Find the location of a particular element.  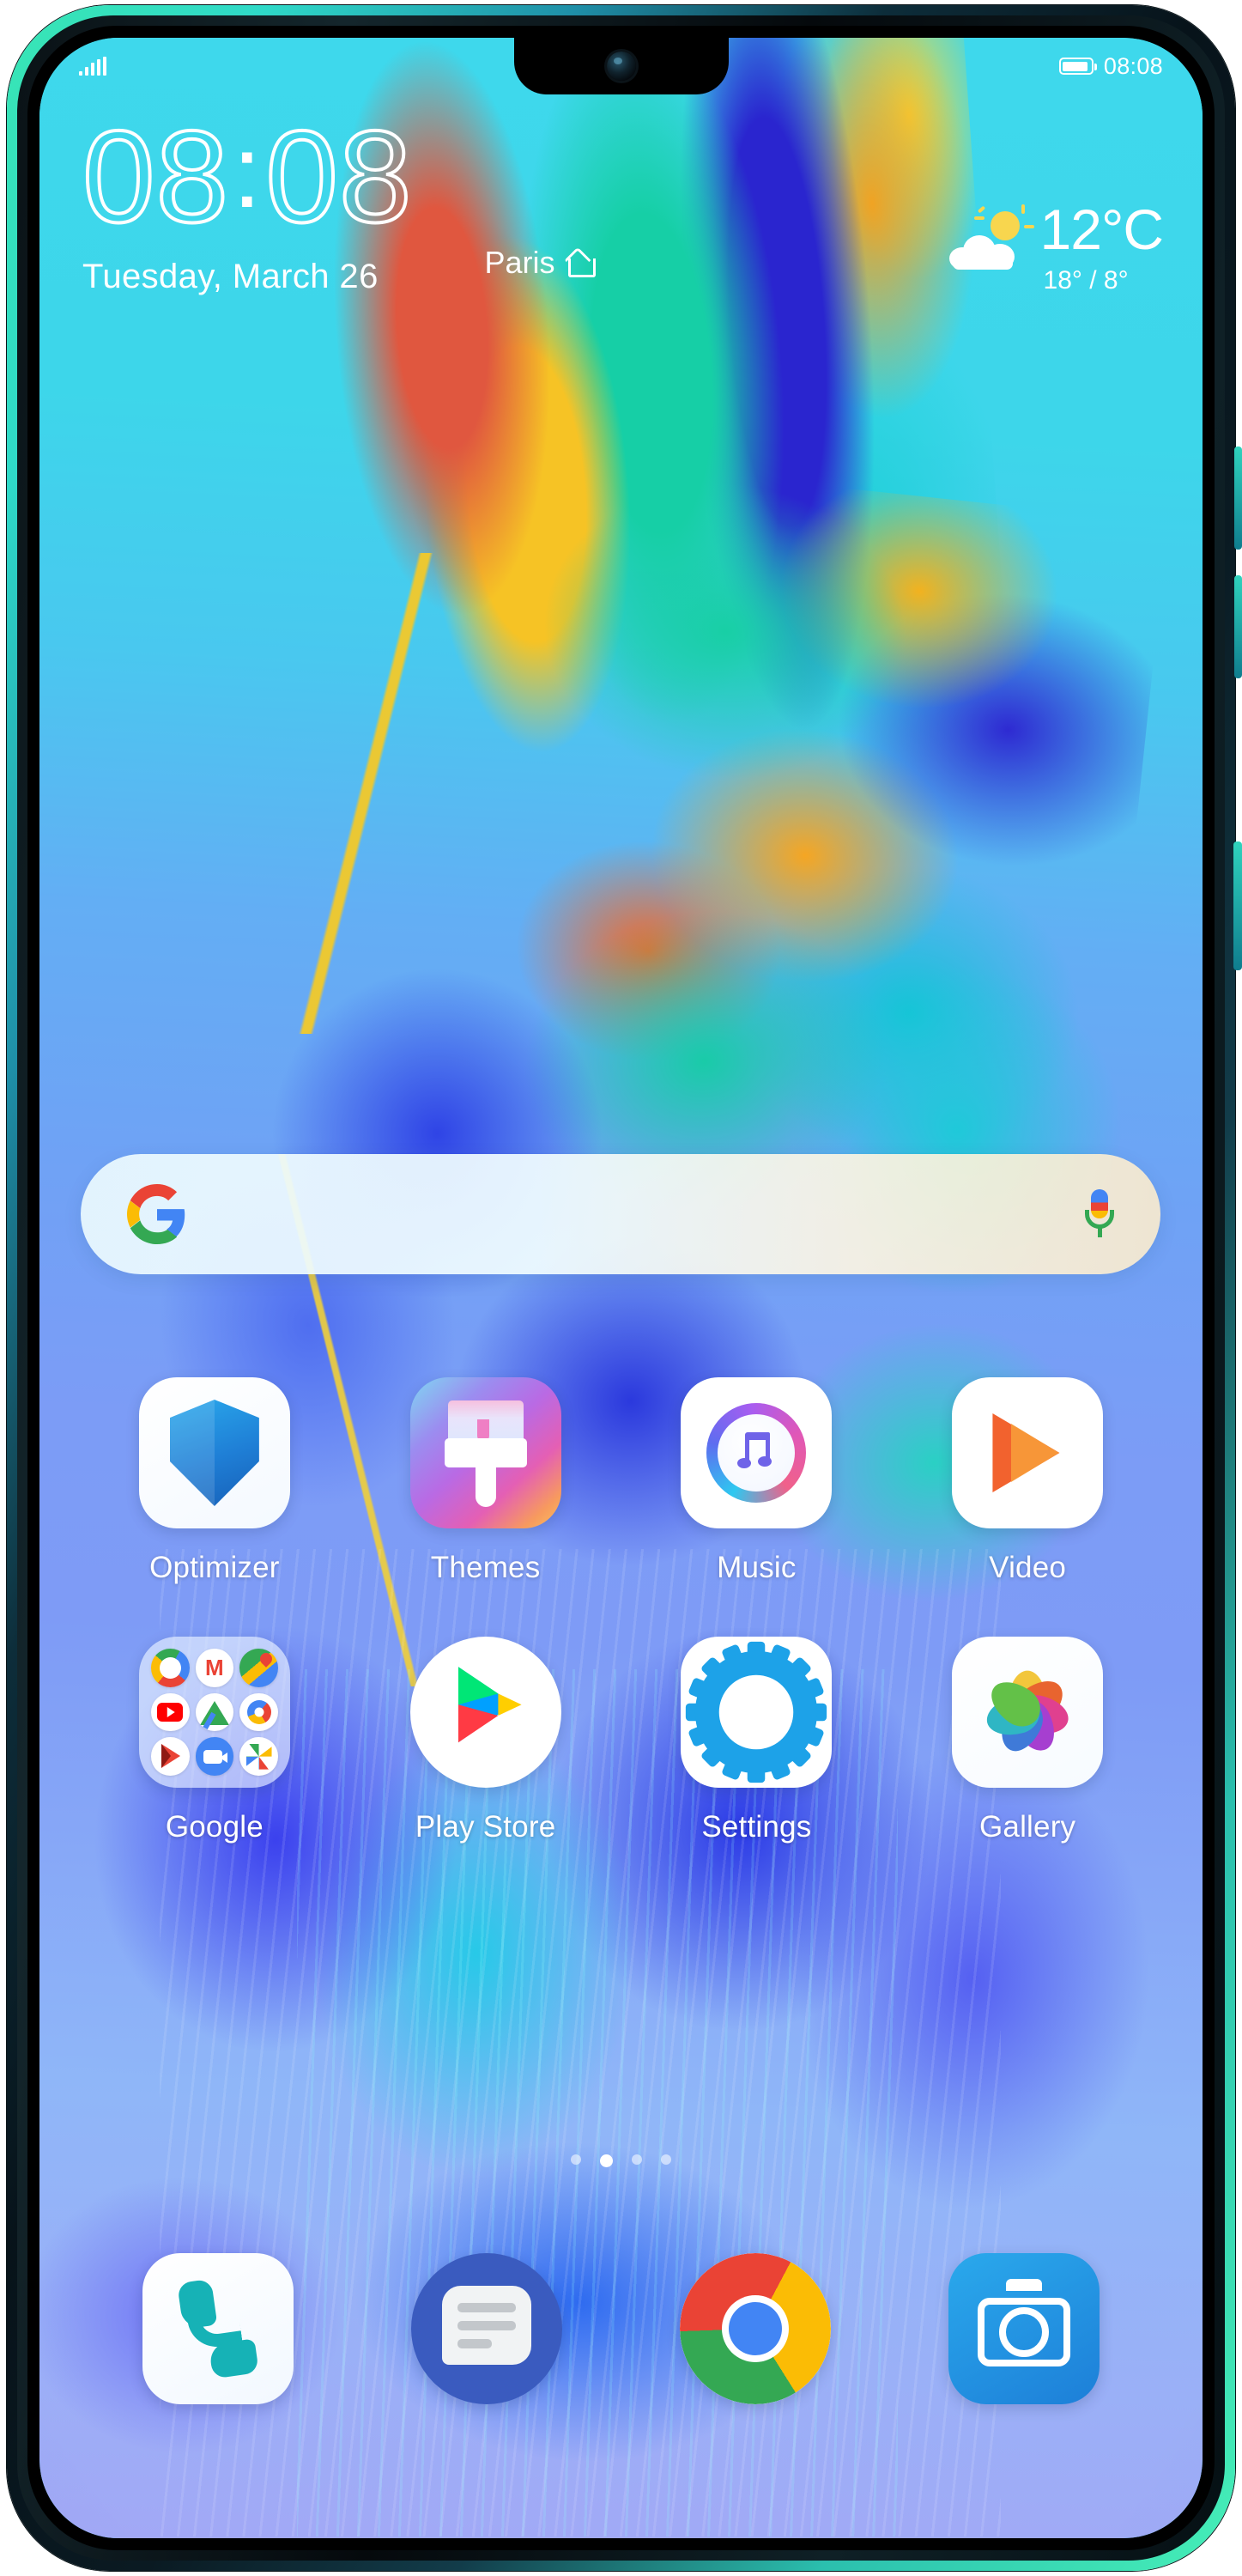

home-icon is located at coordinates (581, 263).